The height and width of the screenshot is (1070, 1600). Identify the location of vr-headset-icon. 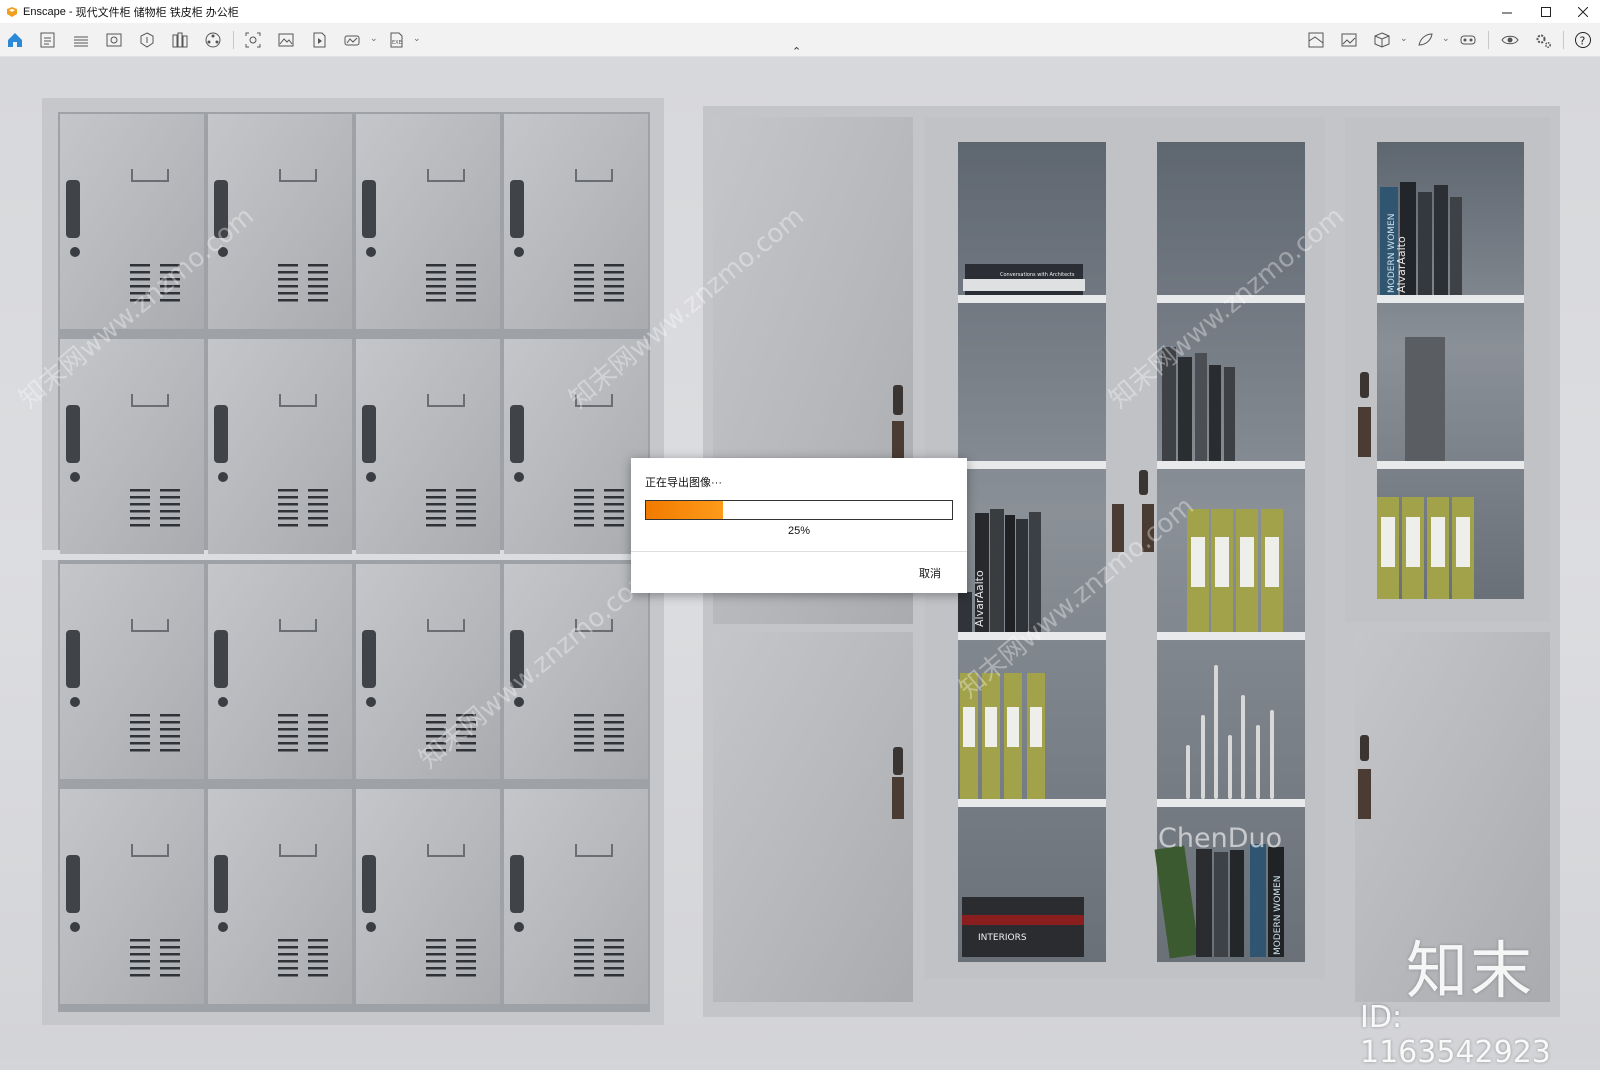
(1468, 40).